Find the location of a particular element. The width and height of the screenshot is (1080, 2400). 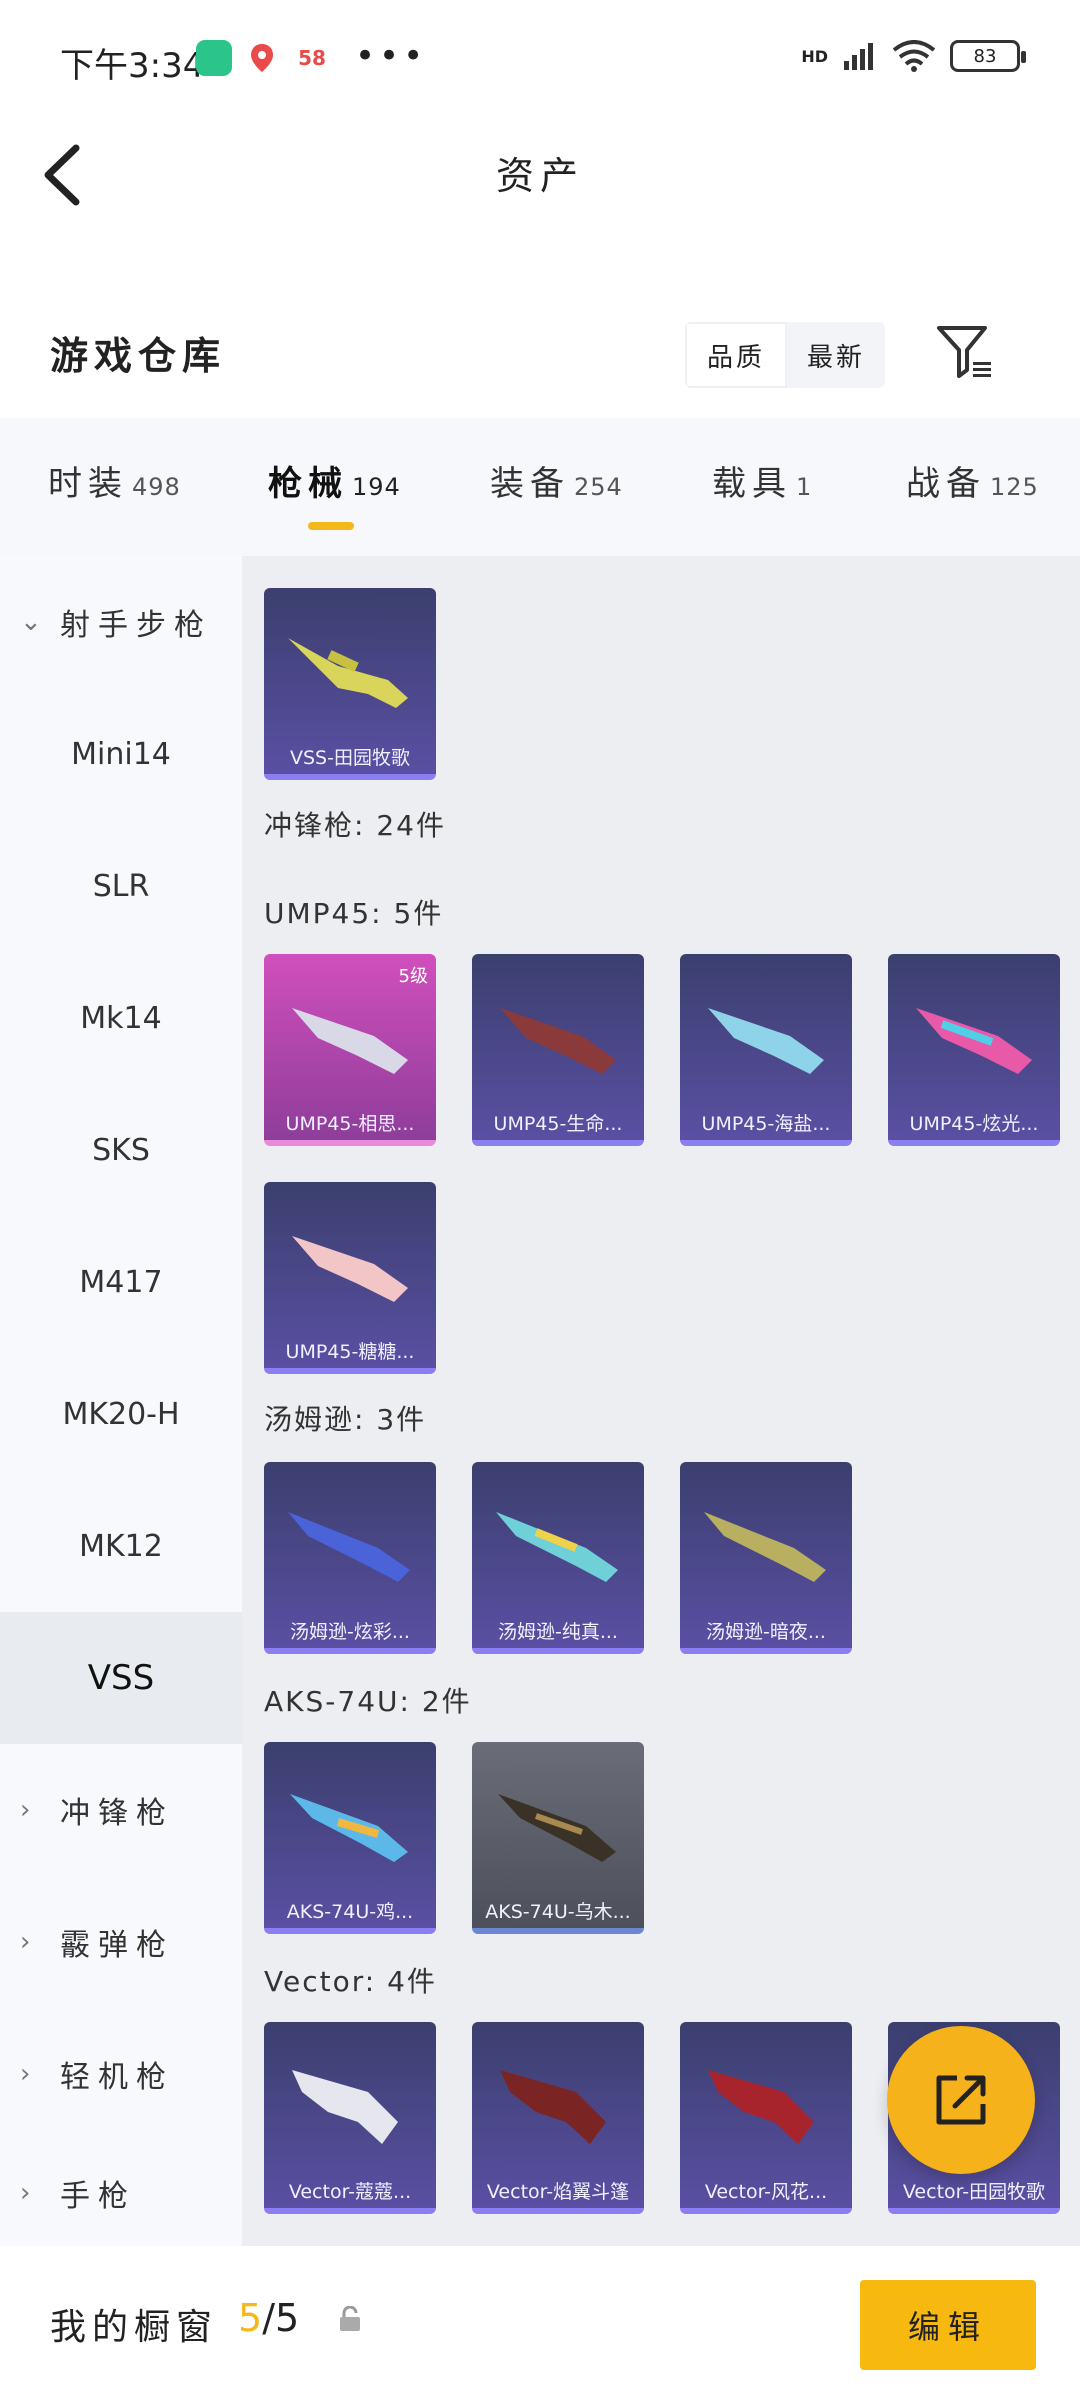

share-out-icon is located at coordinates (961, 2100).